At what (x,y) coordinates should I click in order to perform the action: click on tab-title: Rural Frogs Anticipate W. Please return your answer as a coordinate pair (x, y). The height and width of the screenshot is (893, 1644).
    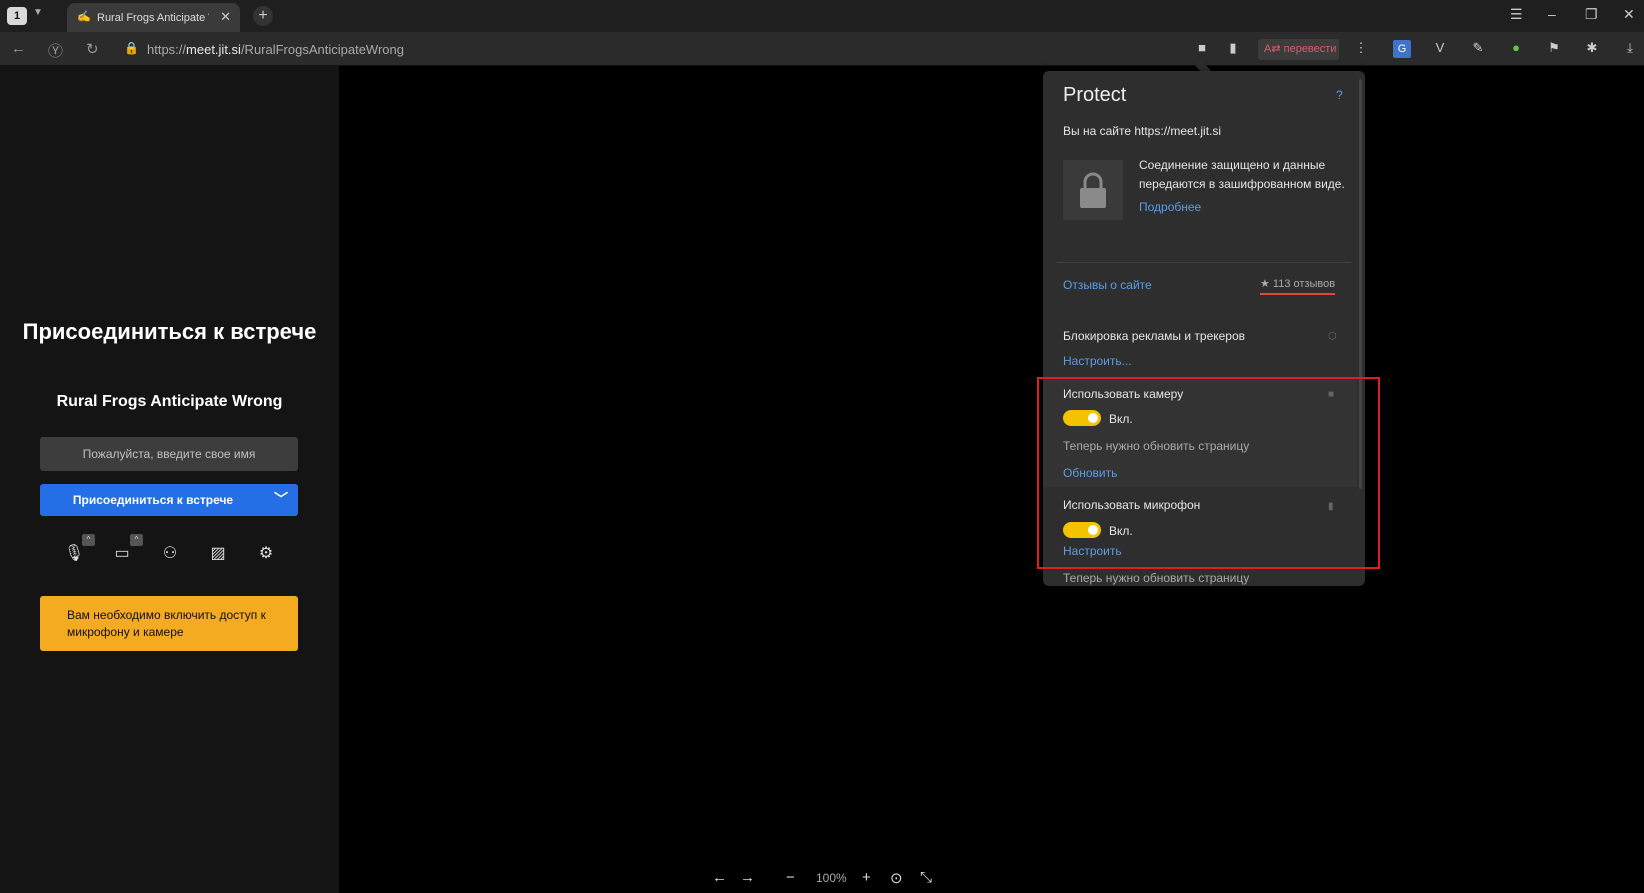
    Looking at the image, I should click on (153, 18).